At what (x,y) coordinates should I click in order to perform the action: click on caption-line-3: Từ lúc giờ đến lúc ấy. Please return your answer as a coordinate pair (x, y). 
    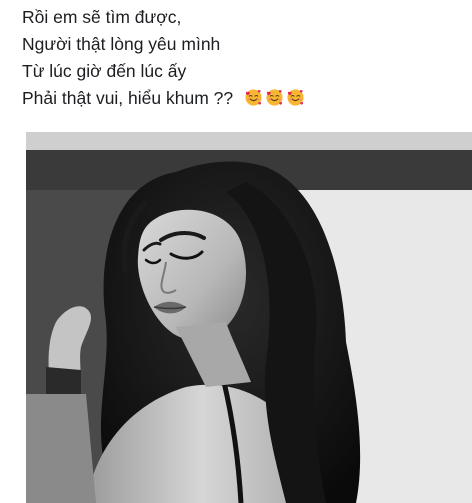
    Looking at the image, I should click on (104, 71).